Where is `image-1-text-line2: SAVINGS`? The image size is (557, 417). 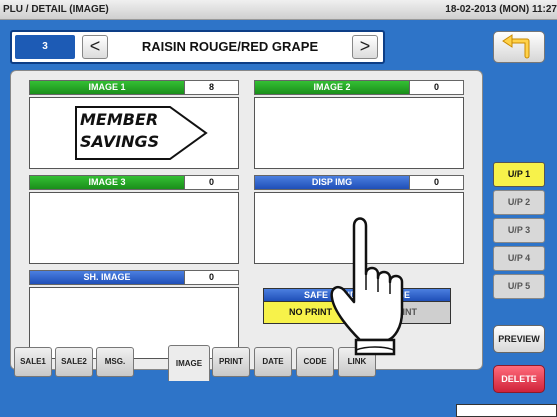 image-1-text-line2: SAVINGS is located at coordinates (120, 141).